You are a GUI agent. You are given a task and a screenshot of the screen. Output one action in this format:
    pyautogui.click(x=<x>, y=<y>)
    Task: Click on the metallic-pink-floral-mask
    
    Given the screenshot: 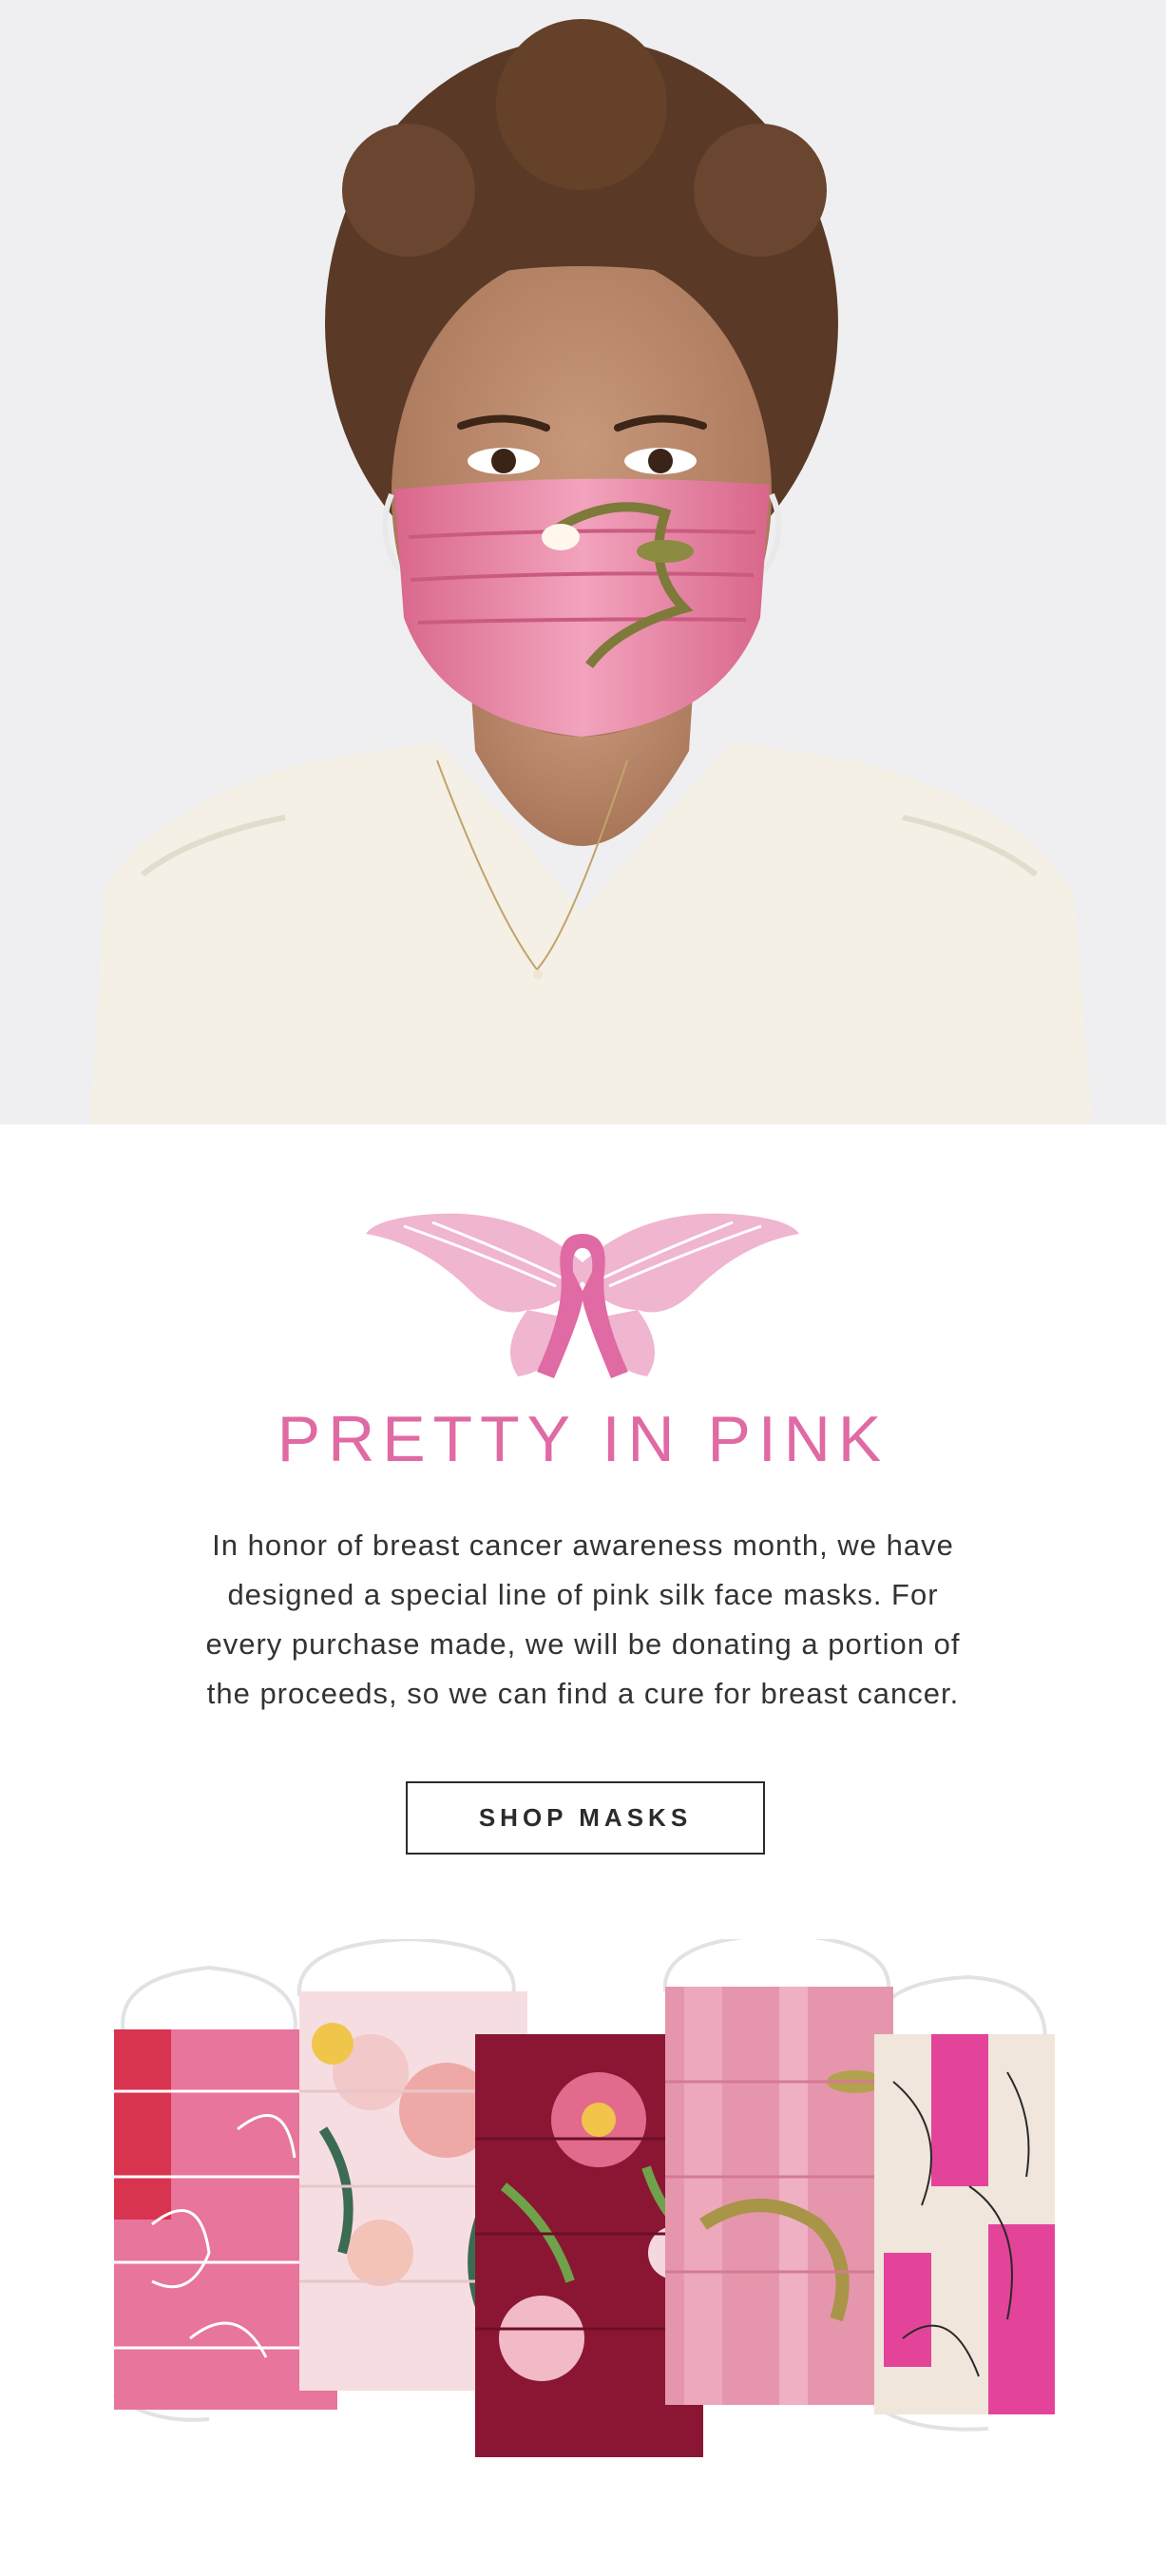 What is the action you would take?
    pyautogui.click(x=779, y=2196)
    